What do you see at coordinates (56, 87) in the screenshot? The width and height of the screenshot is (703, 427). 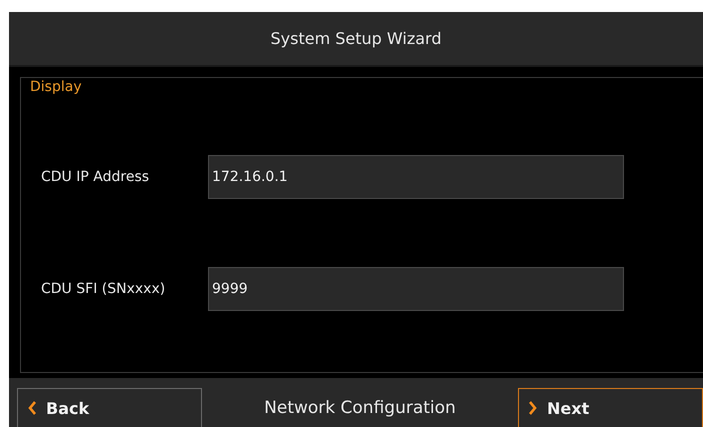 I see `panel-title: Display` at bounding box center [56, 87].